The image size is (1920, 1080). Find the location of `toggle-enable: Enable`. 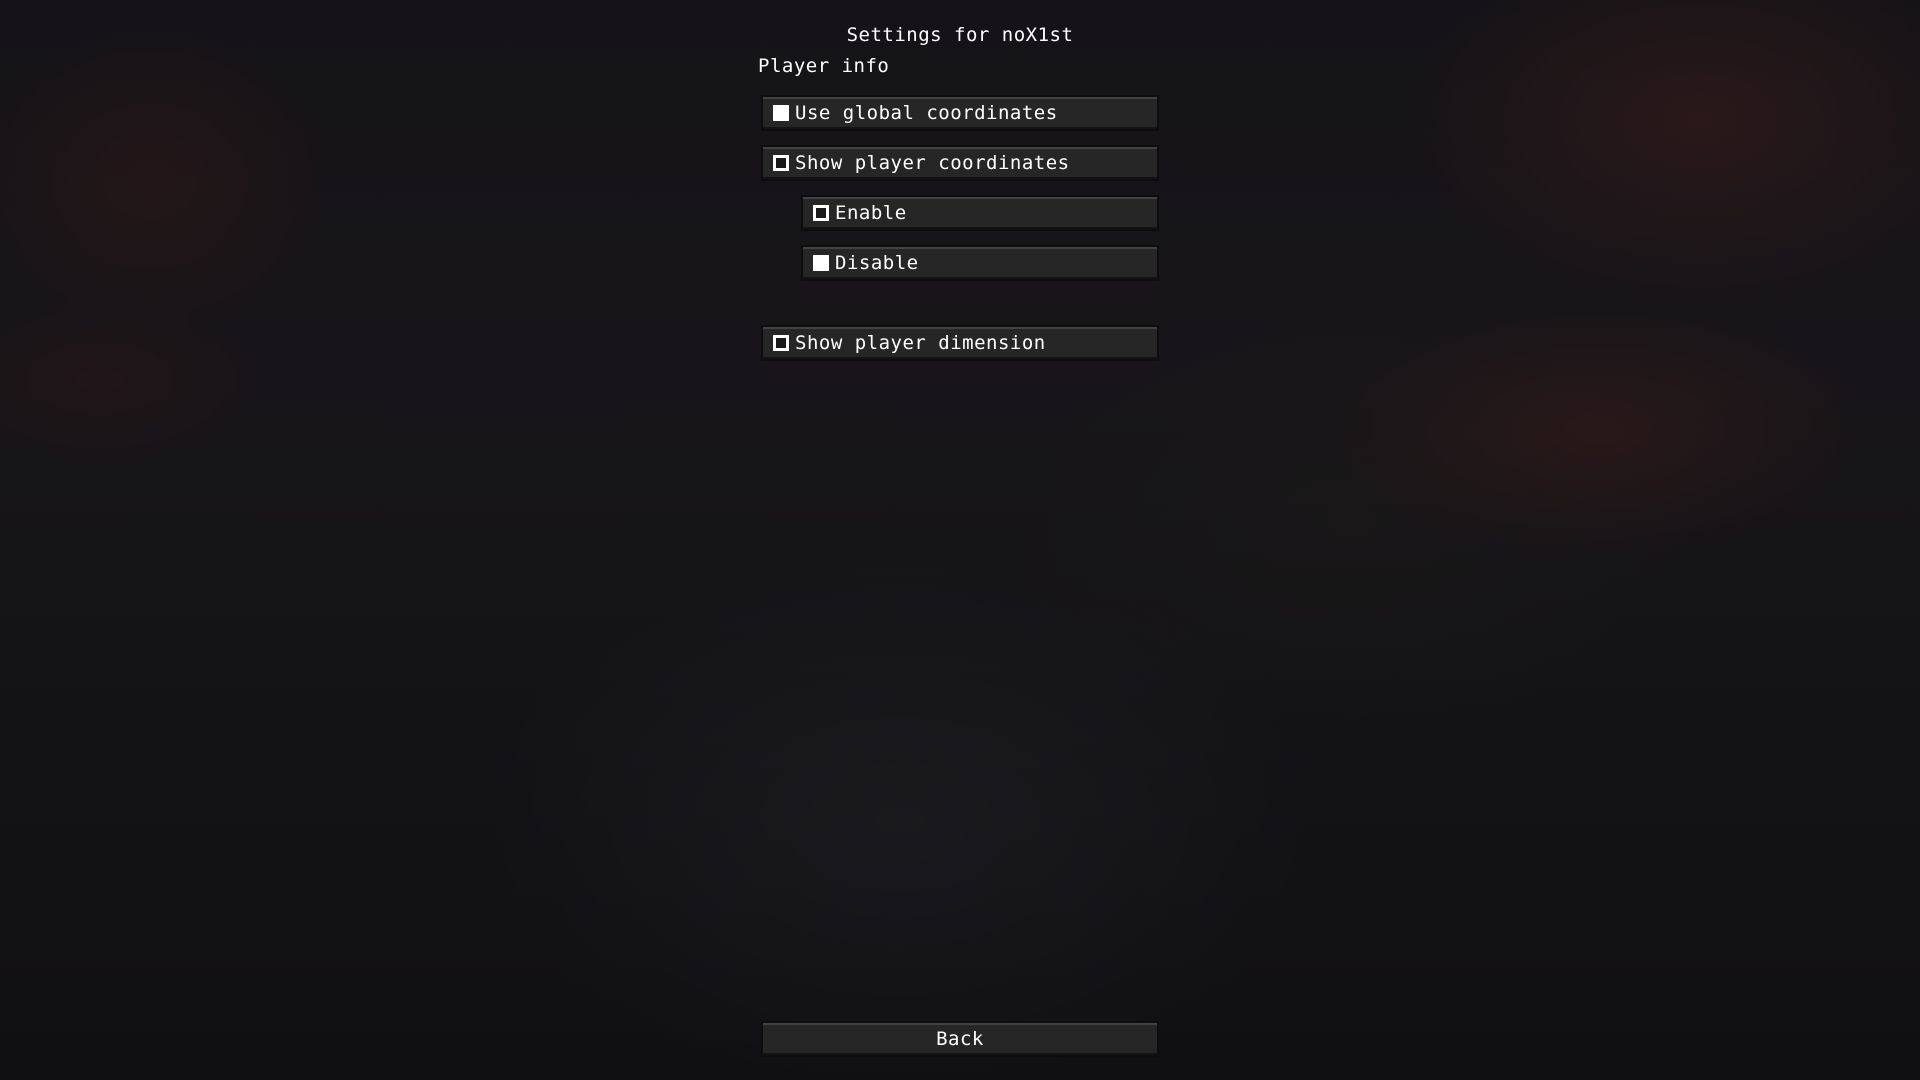

toggle-enable: Enable is located at coordinates (980, 213).